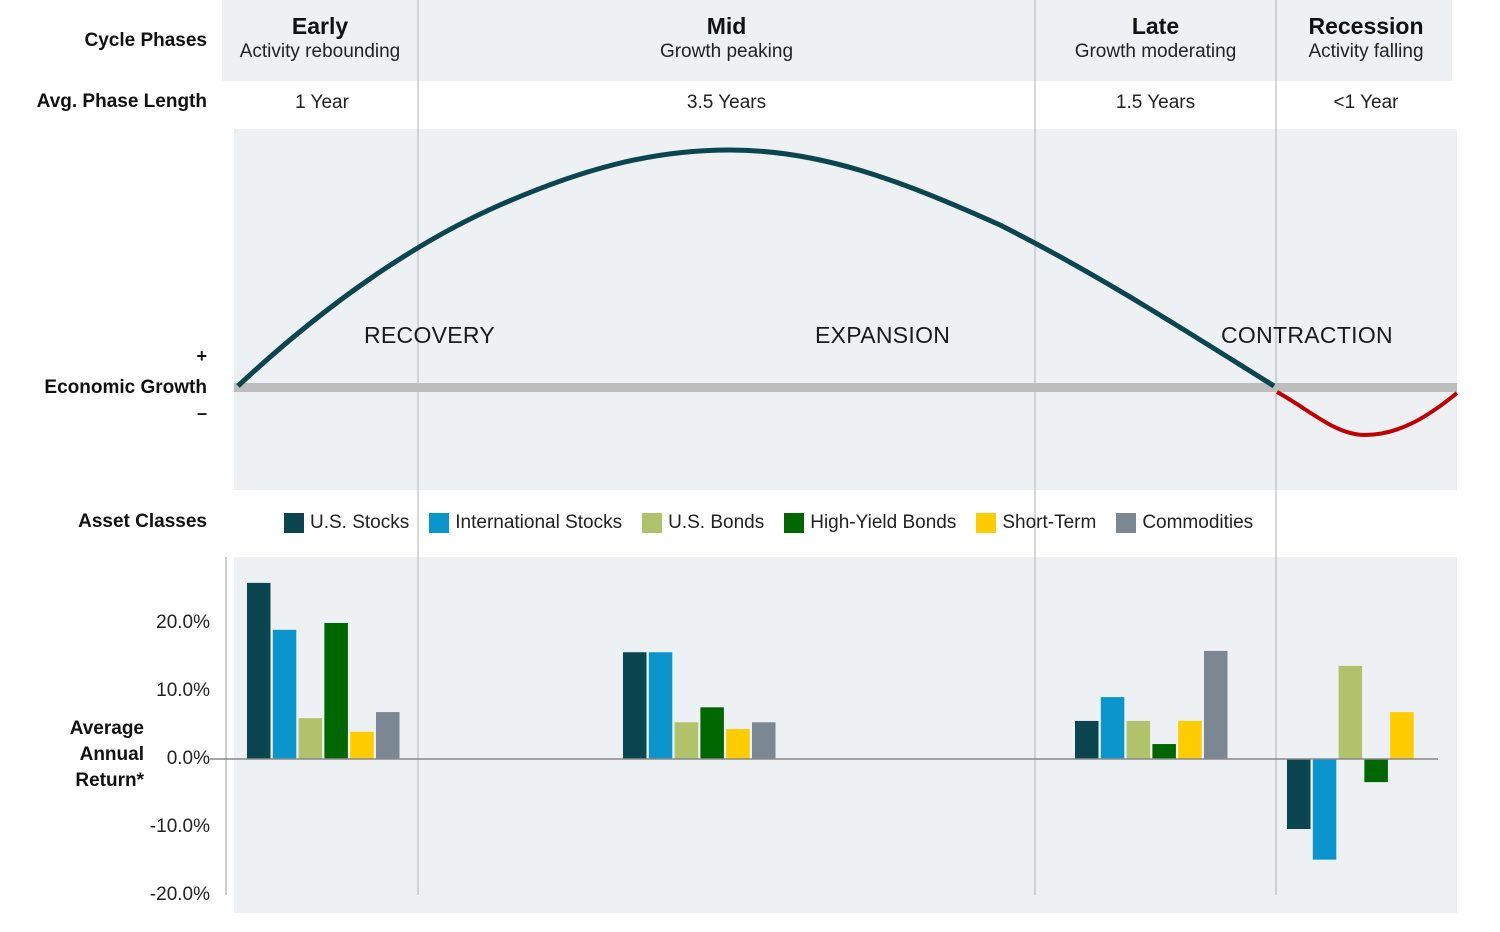 This screenshot has width=1500, height=932. I want to click on bar-commodities-early, so click(388, 735).